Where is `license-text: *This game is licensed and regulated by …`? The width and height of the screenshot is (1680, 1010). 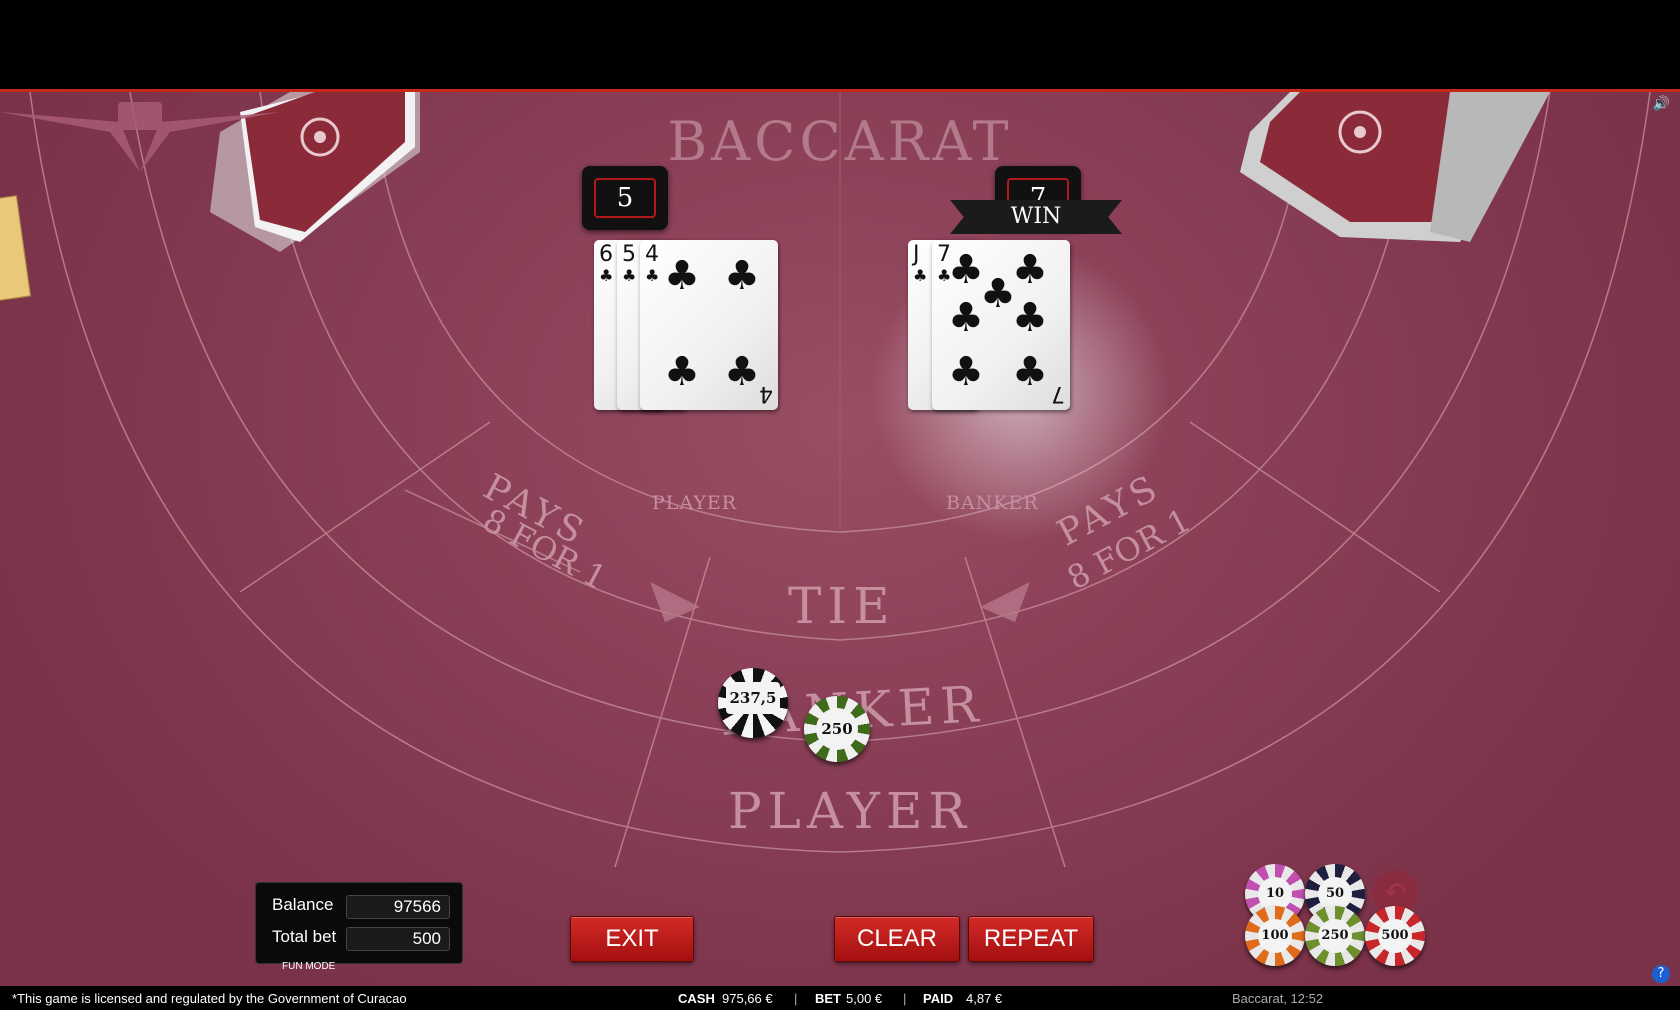
license-text: *This game is licensed and regulated by … is located at coordinates (209, 998).